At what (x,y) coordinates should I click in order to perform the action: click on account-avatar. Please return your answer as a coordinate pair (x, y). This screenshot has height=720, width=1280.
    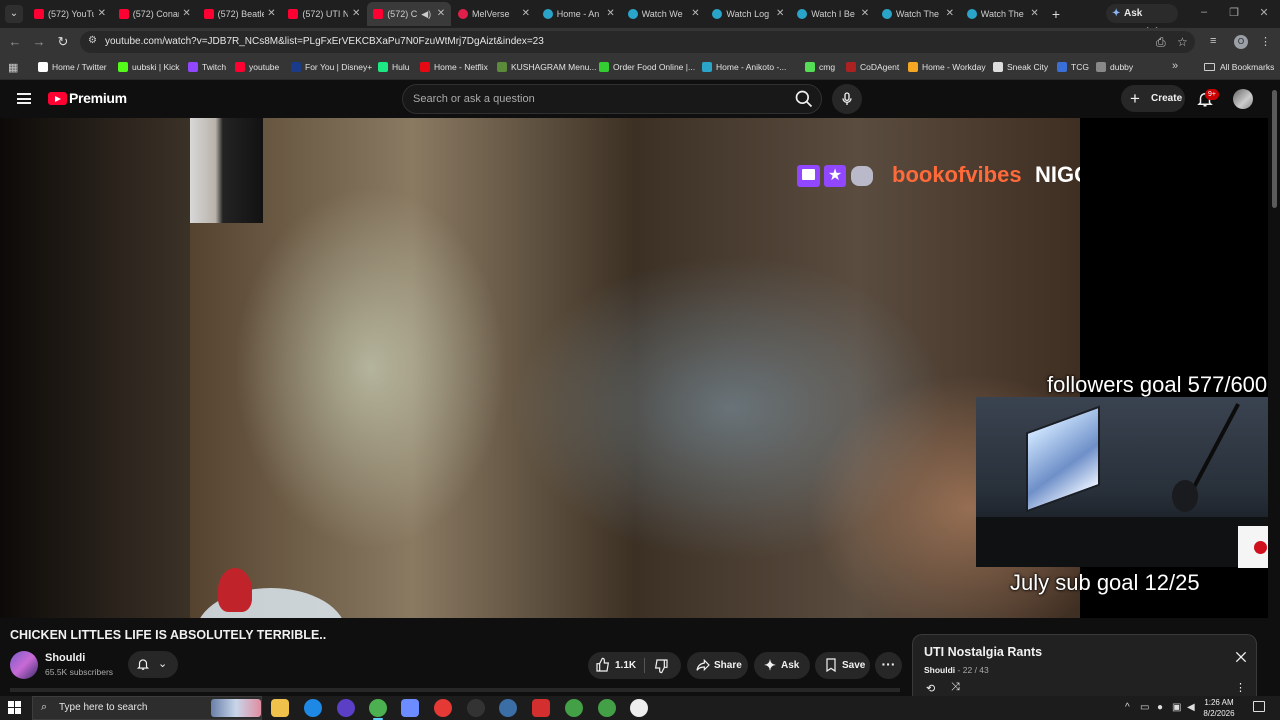
    Looking at the image, I should click on (1243, 99).